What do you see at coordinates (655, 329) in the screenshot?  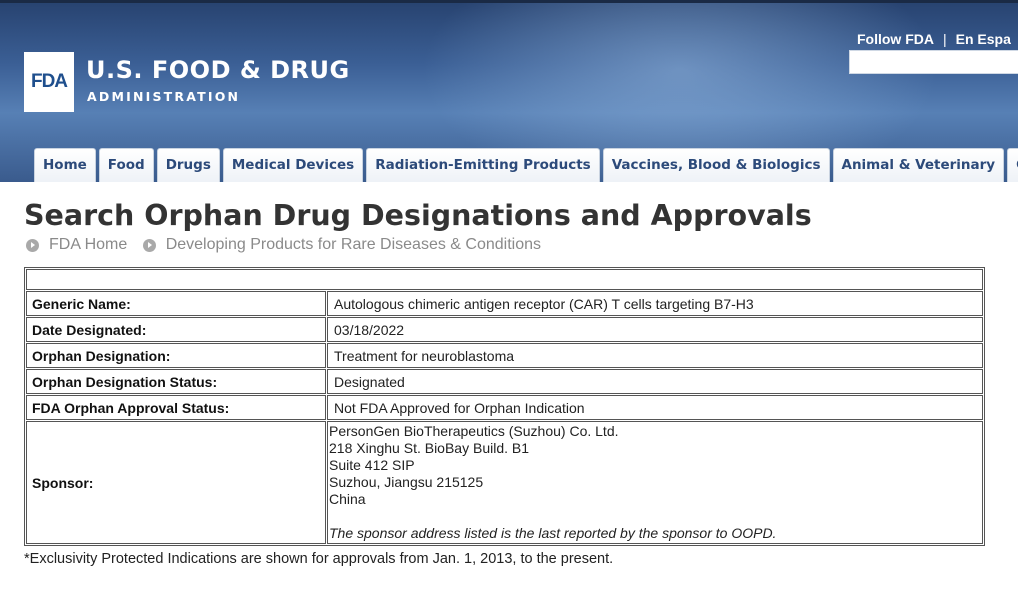 I see `date-designated-value: 03/18/2022` at bounding box center [655, 329].